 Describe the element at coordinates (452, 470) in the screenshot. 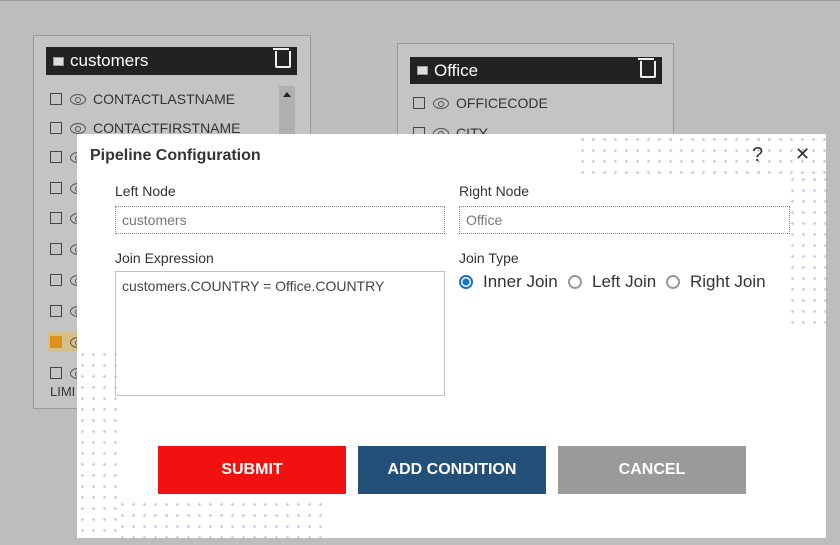

I see `add-condition-button: ADD CONDITION` at that location.